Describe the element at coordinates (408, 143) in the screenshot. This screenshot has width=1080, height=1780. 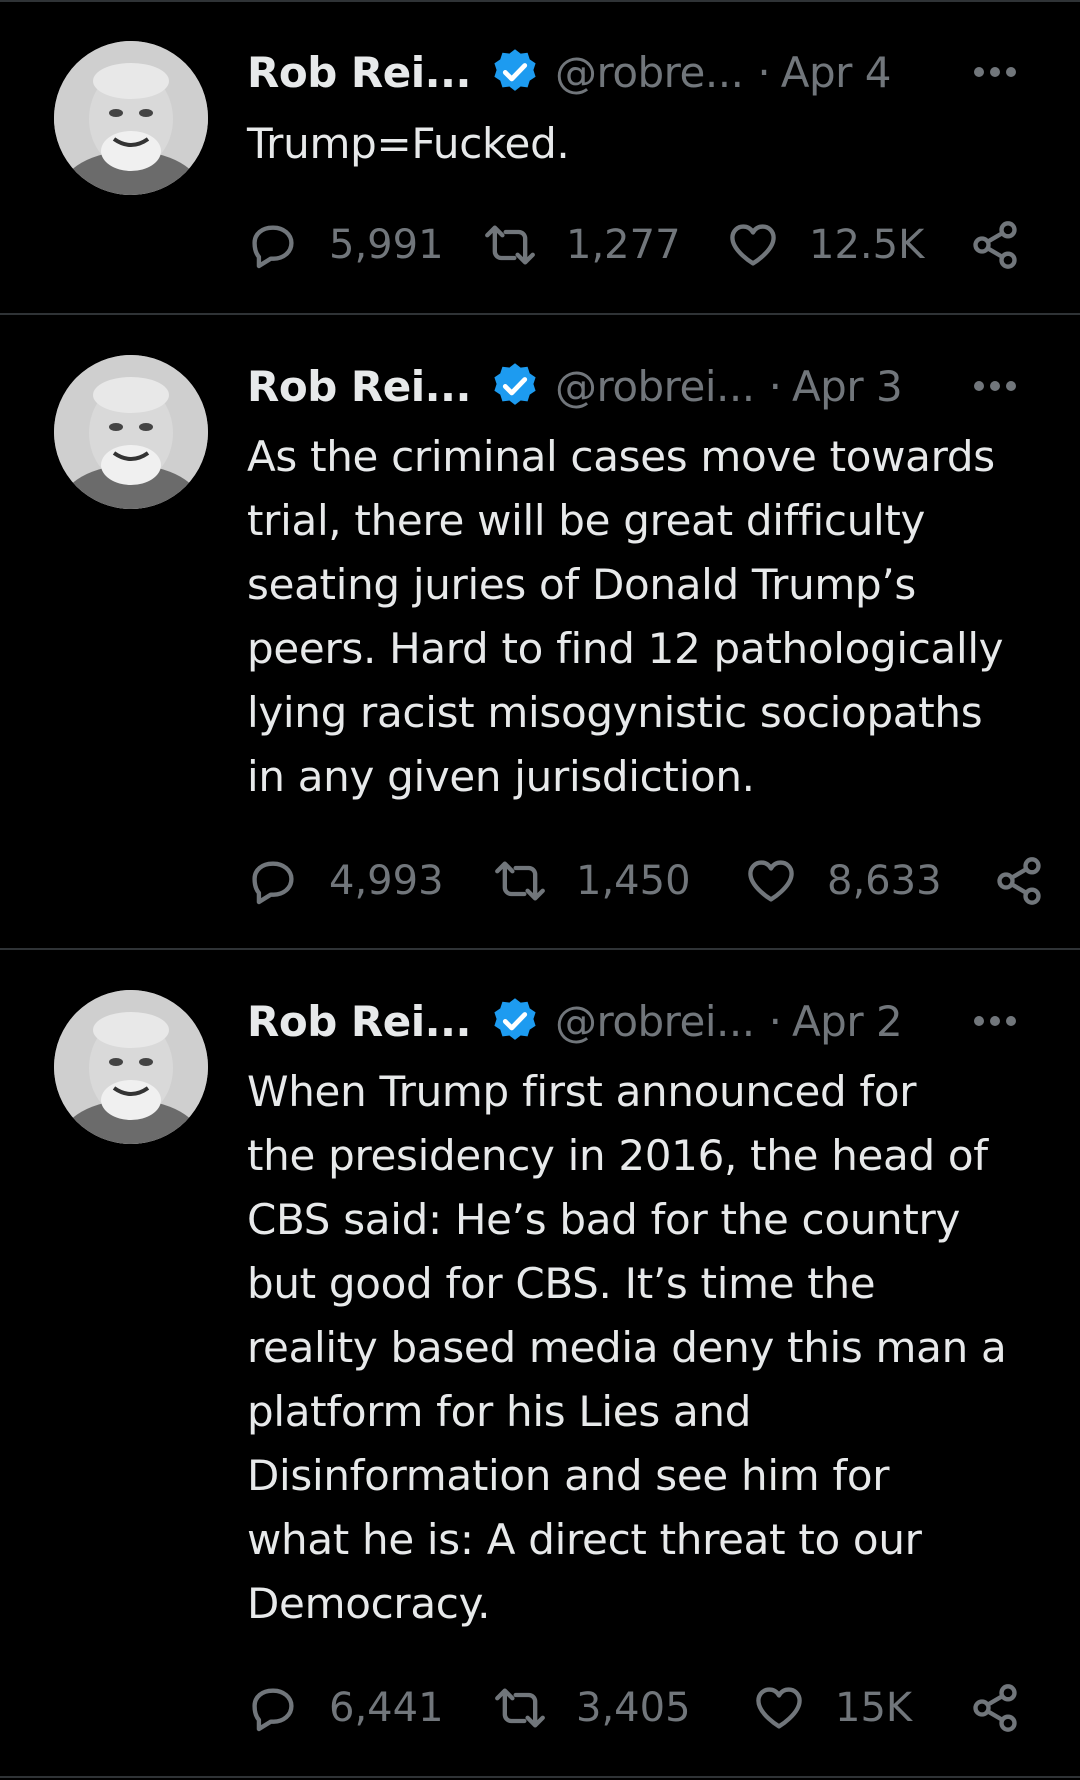
I see `tweet-text: Trump=Fucked.` at that location.